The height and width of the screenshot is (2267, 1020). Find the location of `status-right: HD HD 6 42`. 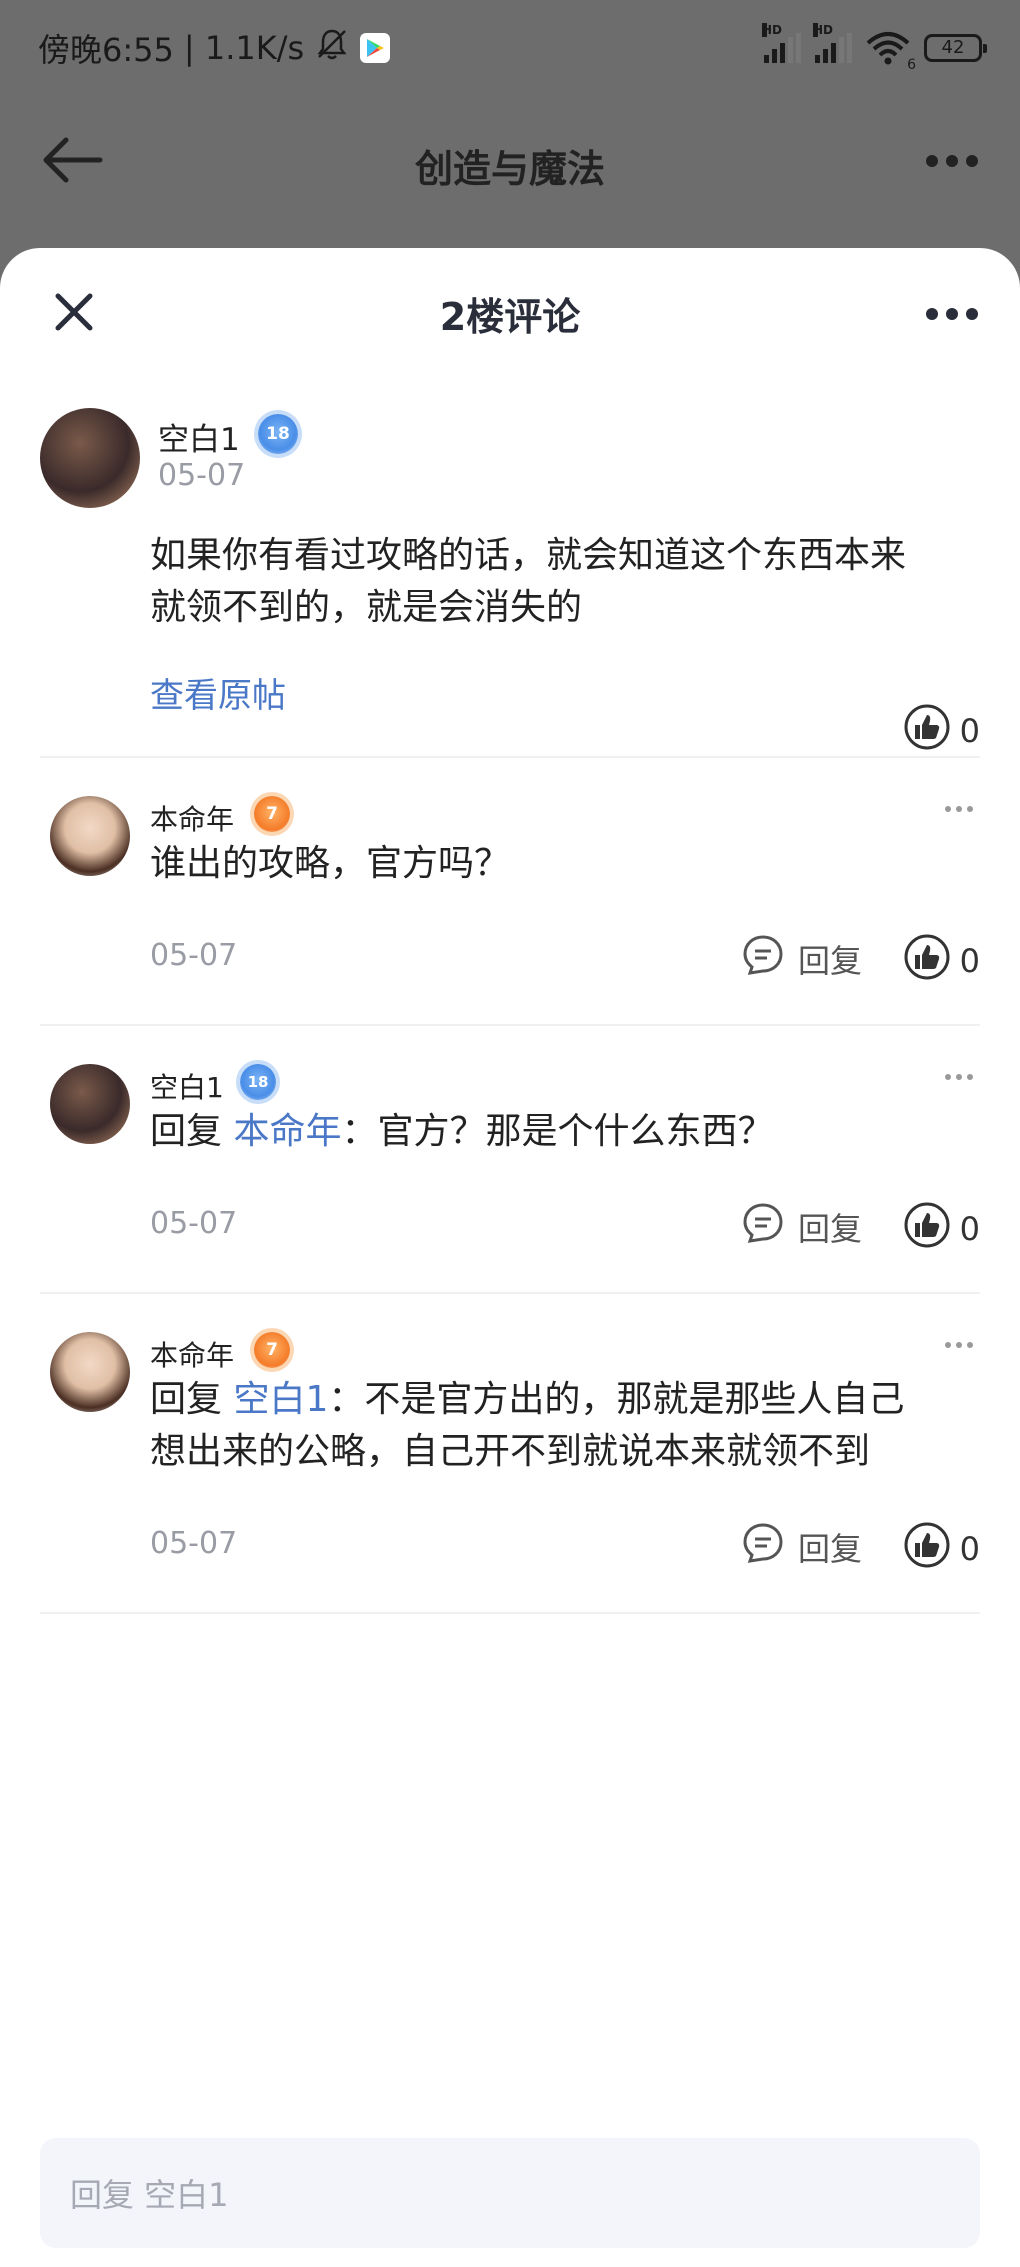

status-right: HD HD 6 42 is located at coordinates (874, 47).